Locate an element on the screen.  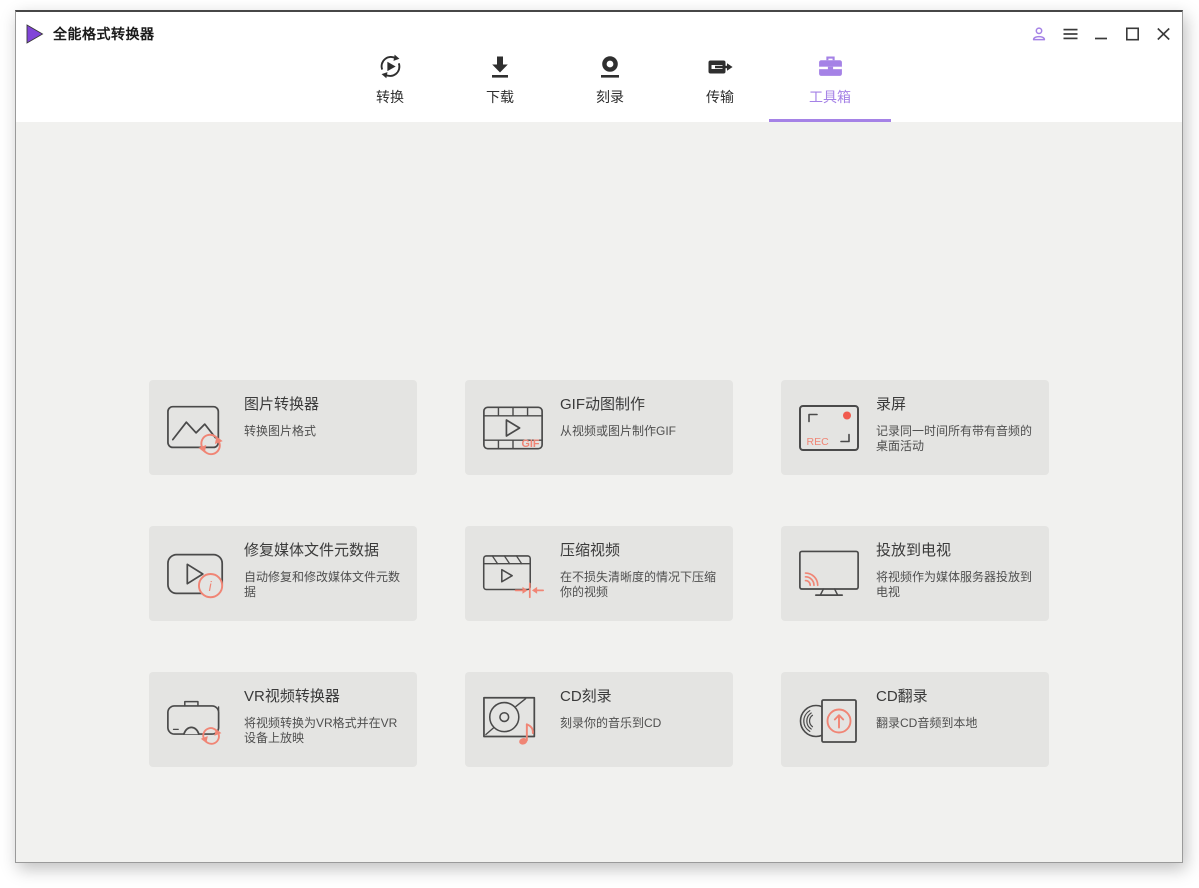
screen-recorder-icon: REC is located at coordinates (829, 427).